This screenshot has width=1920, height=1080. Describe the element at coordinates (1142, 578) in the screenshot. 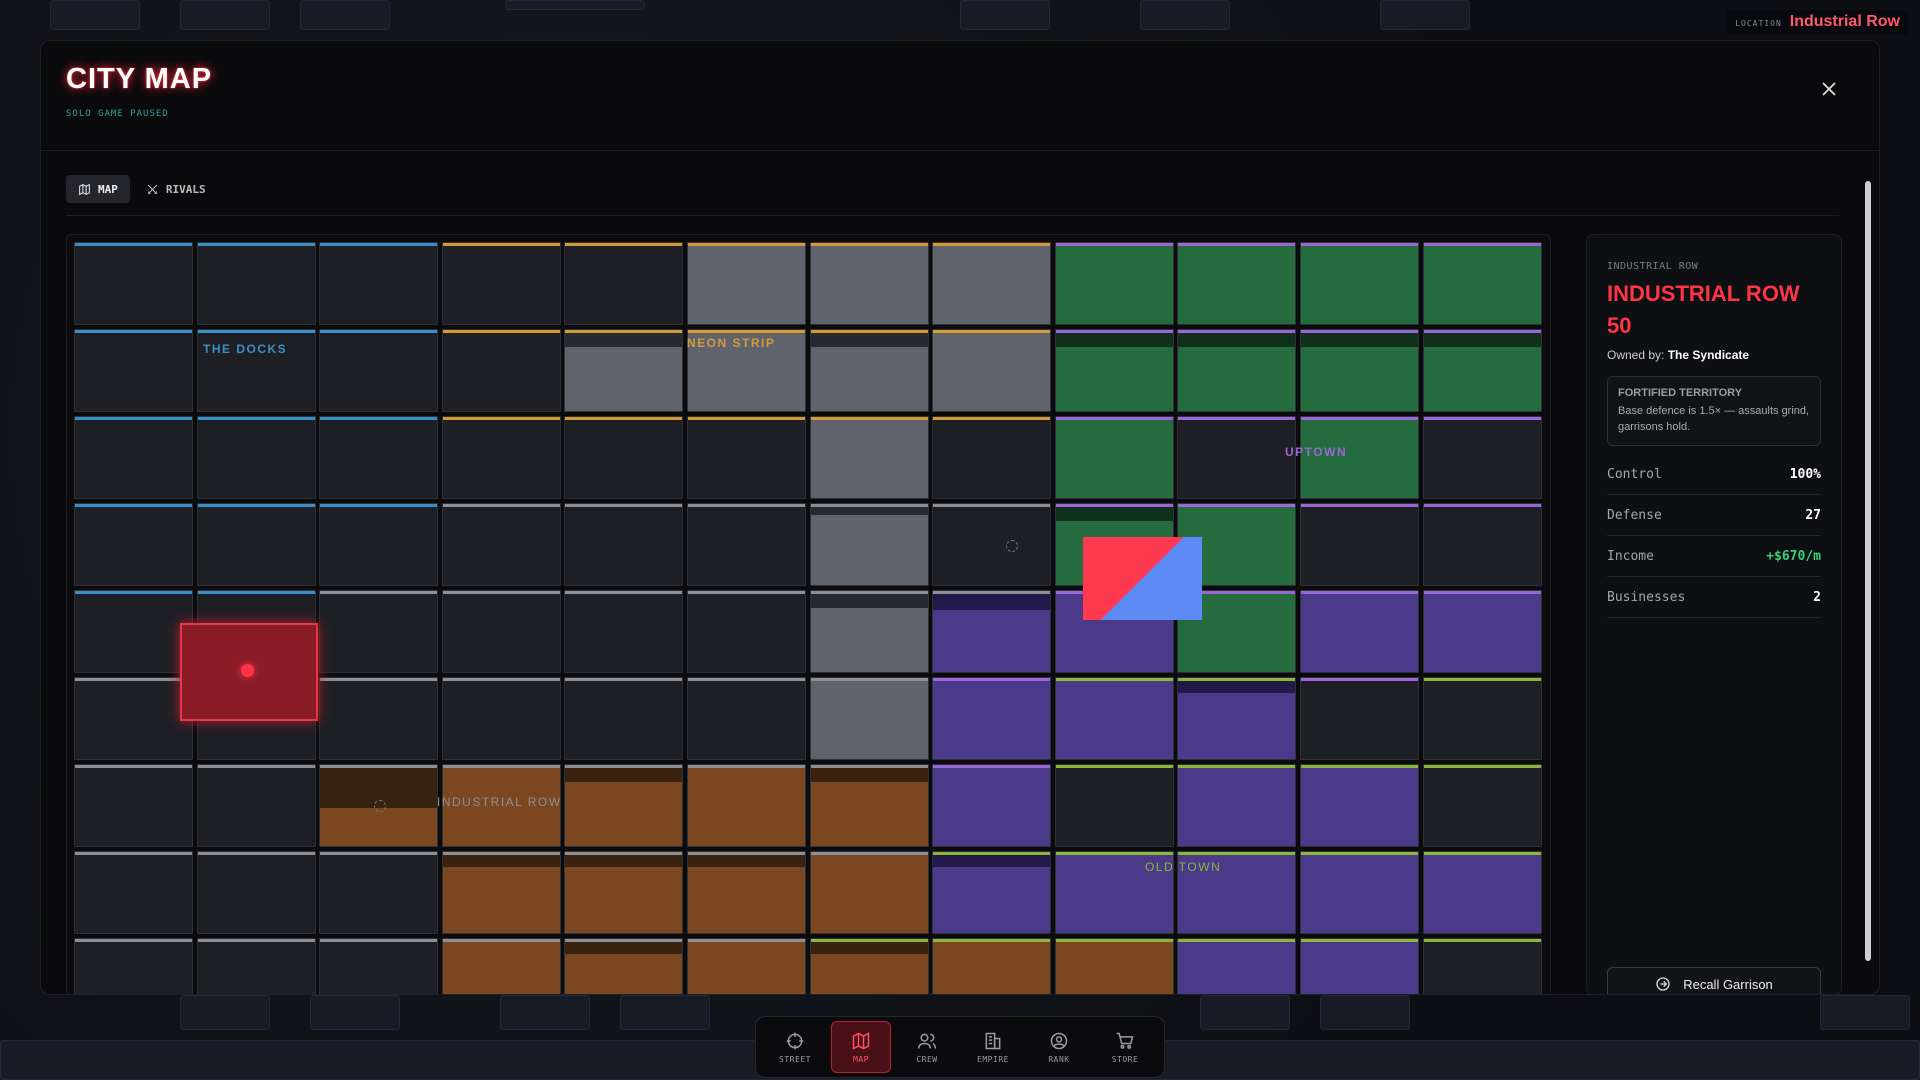

I see `contested-territory` at that location.